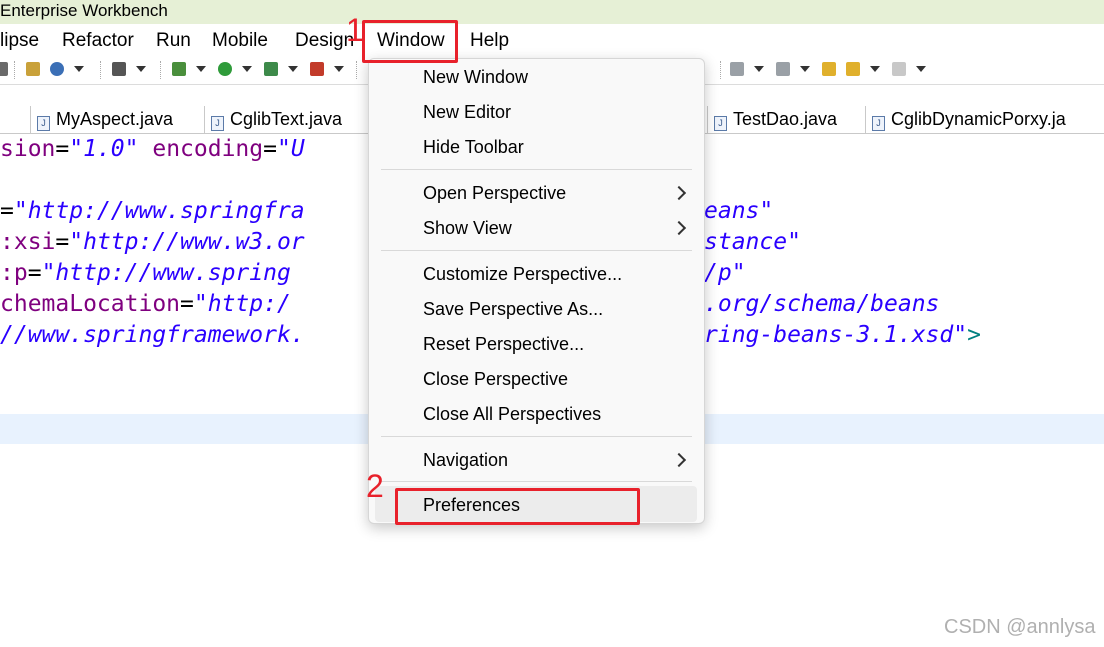 This screenshot has height=647, width=1104. Describe the element at coordinates (829, 69) in the screenshot. I see `last-edit-location-icon` at that location.